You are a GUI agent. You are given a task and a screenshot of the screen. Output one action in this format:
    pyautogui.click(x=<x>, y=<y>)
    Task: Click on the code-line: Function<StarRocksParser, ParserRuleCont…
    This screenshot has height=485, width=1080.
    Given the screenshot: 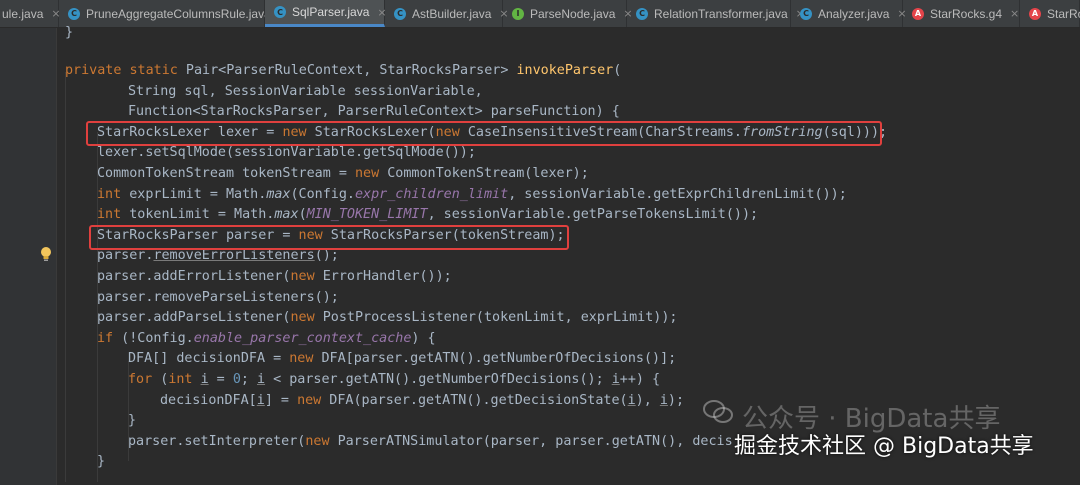 What is the action you would take?
    pyautogui.click(x=374, y=112)
    